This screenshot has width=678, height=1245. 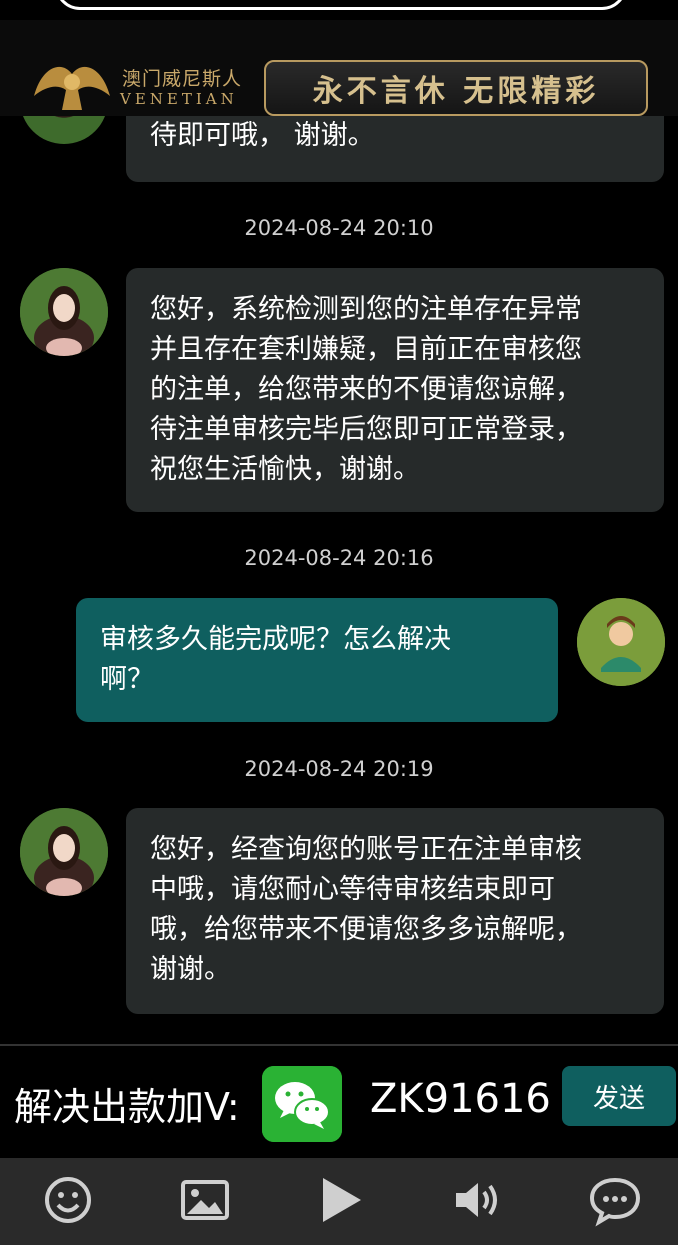 I want to click on timestamp: 2024-08-24 20:19, so click(x=339, y=769).